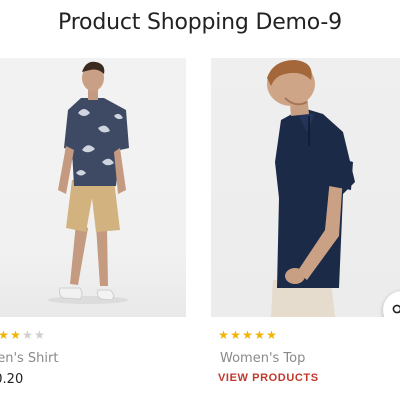  I want to click on woman-top-illustration, so click(311, 188).